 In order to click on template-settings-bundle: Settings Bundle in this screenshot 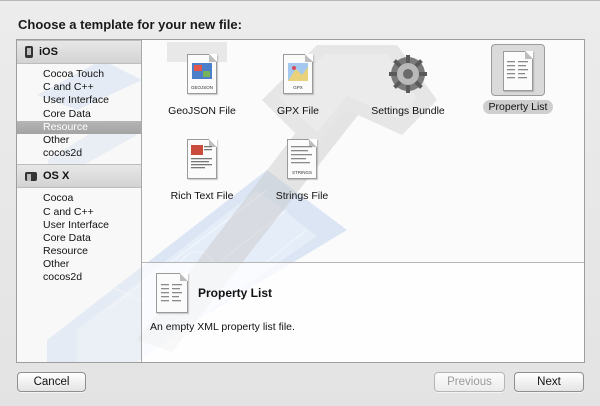, I will do `click(408, 84)`.